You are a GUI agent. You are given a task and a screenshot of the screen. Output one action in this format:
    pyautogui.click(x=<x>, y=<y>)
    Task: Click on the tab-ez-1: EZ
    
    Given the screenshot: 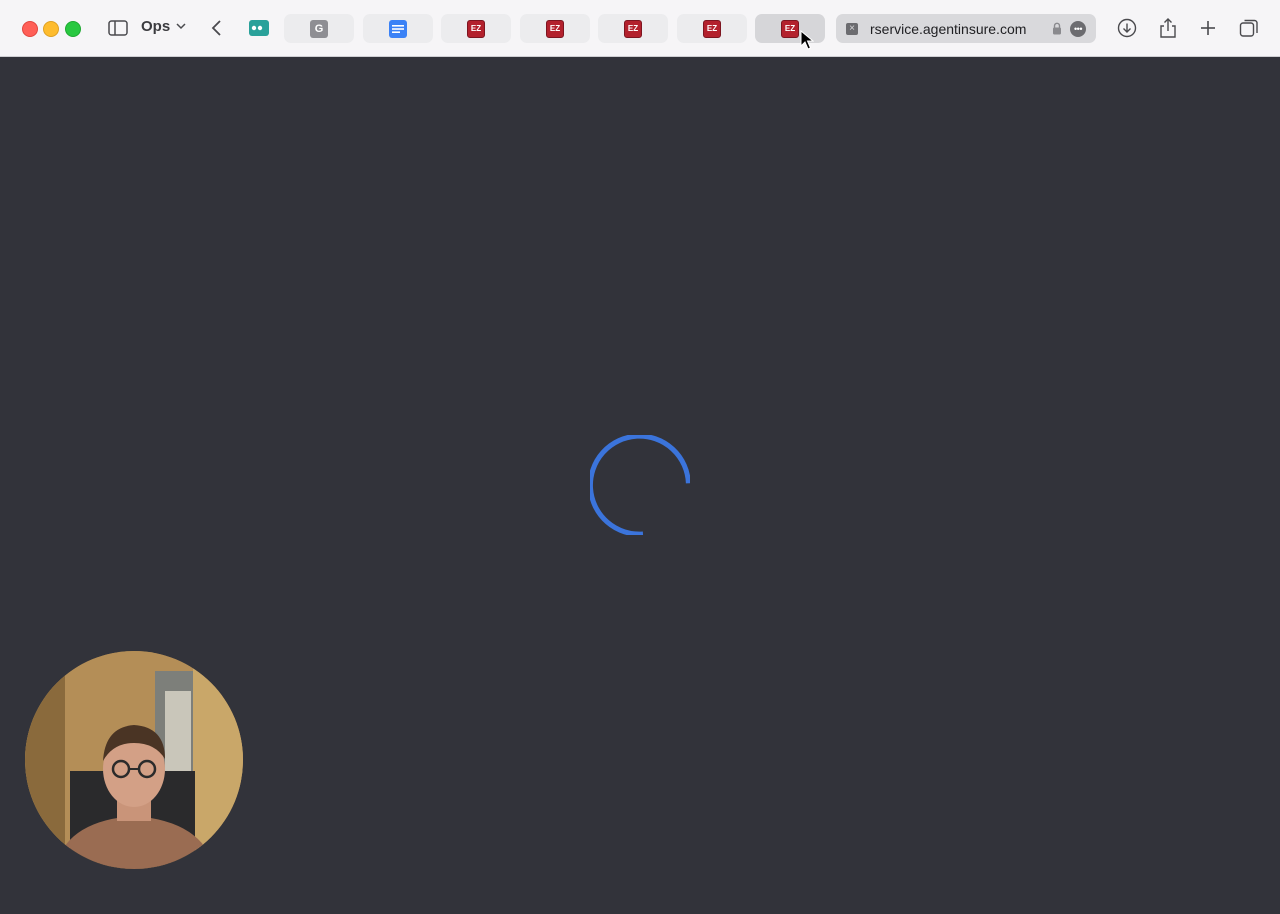 What is the action you would take?
    pyautogui.click(x=476, y=28)
    